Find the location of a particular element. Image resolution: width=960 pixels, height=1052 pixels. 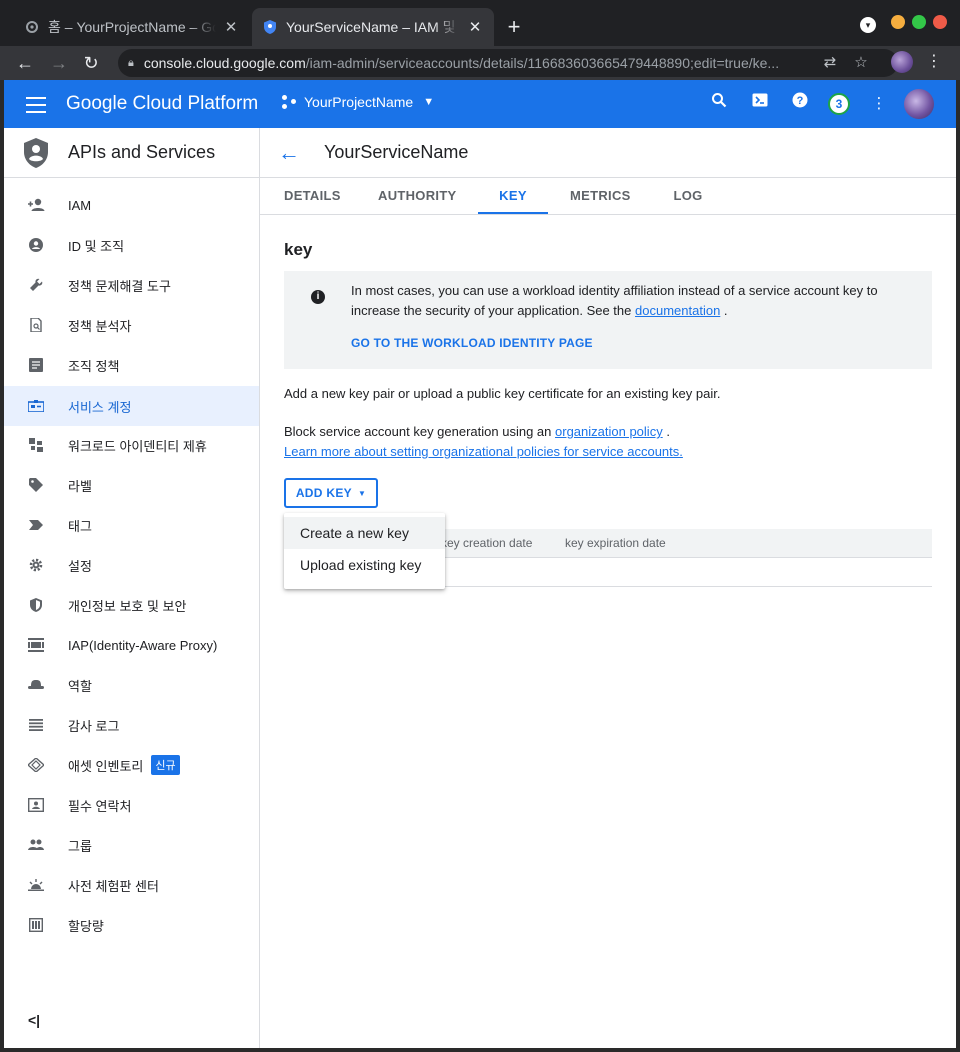

new-tab-button: + is located at coordinates (514, 27).